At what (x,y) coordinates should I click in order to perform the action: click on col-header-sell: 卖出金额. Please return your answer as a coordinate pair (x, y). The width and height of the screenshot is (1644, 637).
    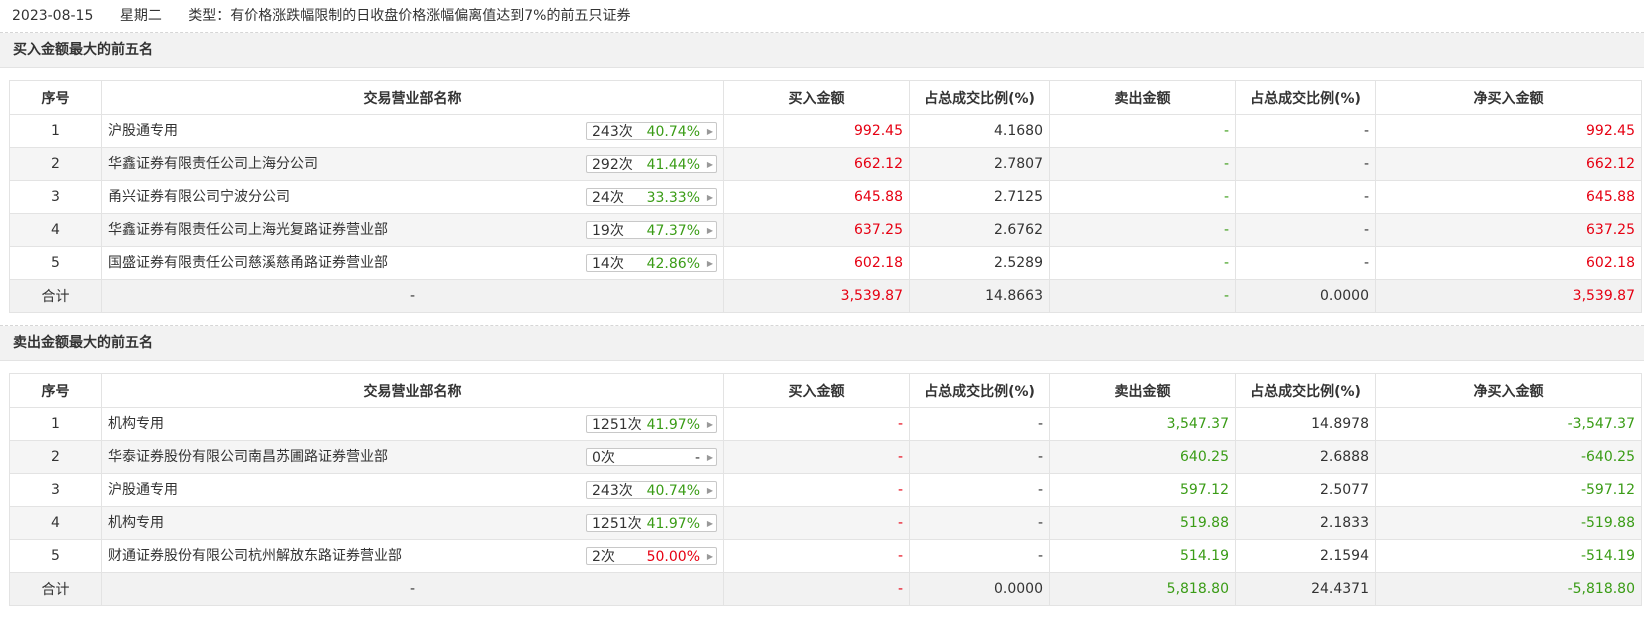
    Looking at the image, I should click on (1142, 97).